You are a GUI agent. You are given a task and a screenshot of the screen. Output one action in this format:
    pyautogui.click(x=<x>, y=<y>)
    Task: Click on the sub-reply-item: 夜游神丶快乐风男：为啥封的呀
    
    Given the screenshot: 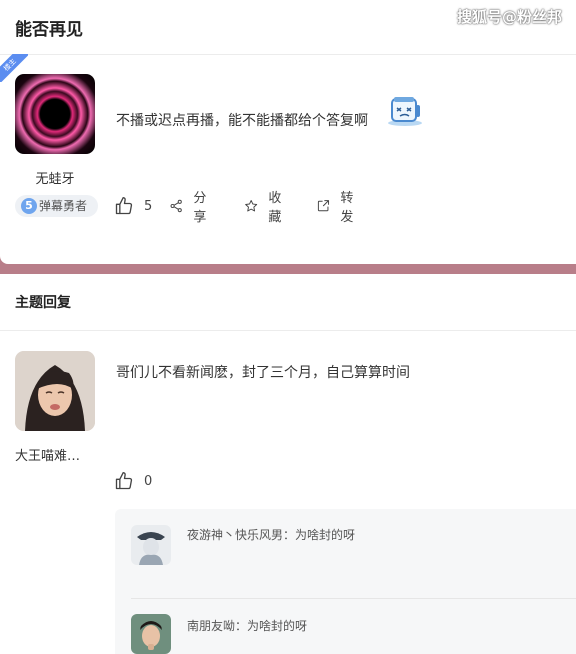 What is the action you would take?
    pyautogui.click(x=271, y=534)
    